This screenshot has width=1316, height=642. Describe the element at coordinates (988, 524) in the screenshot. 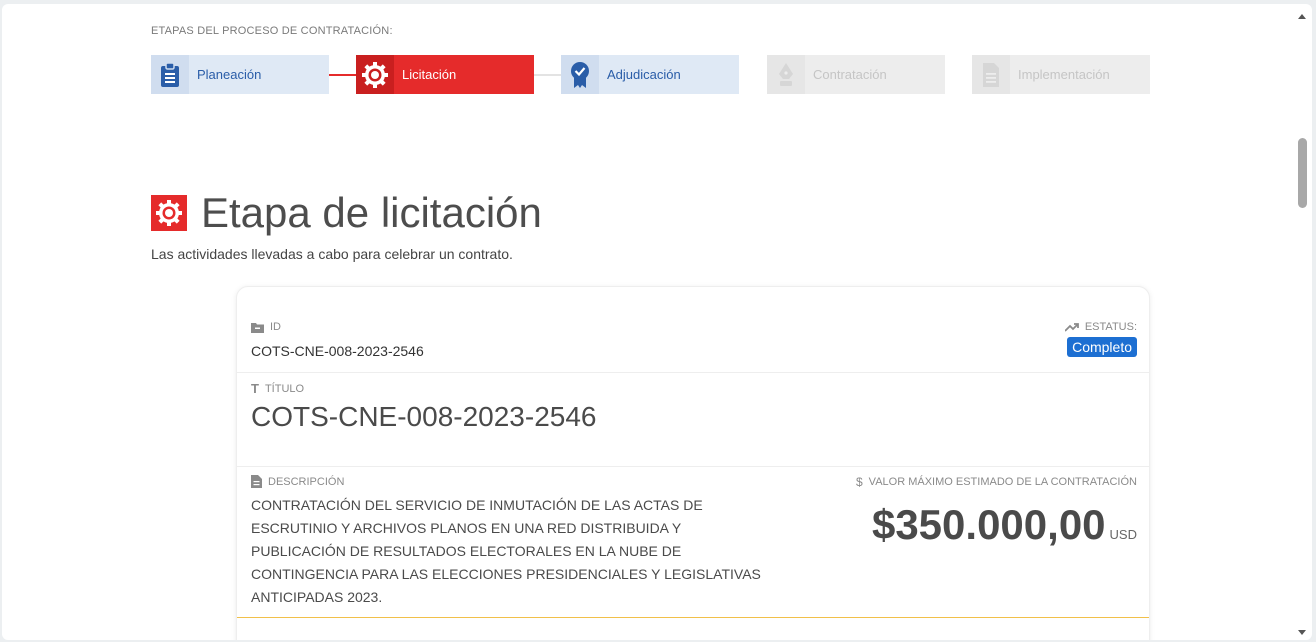

I see `amount: $350.000,00` at that location.